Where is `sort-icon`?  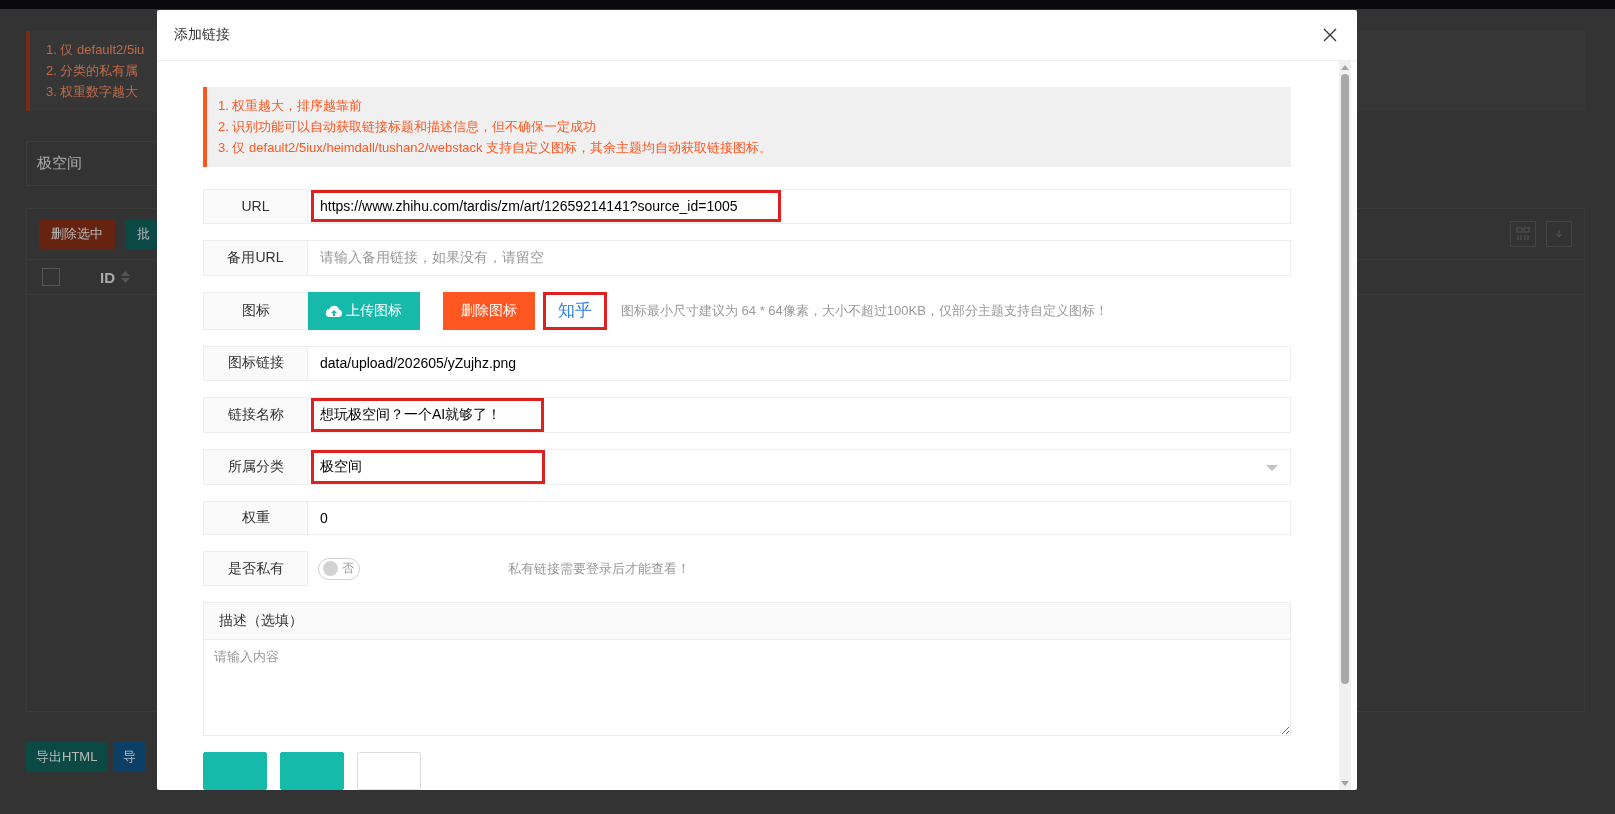 sort-icon is located at coordinates (125, 277).